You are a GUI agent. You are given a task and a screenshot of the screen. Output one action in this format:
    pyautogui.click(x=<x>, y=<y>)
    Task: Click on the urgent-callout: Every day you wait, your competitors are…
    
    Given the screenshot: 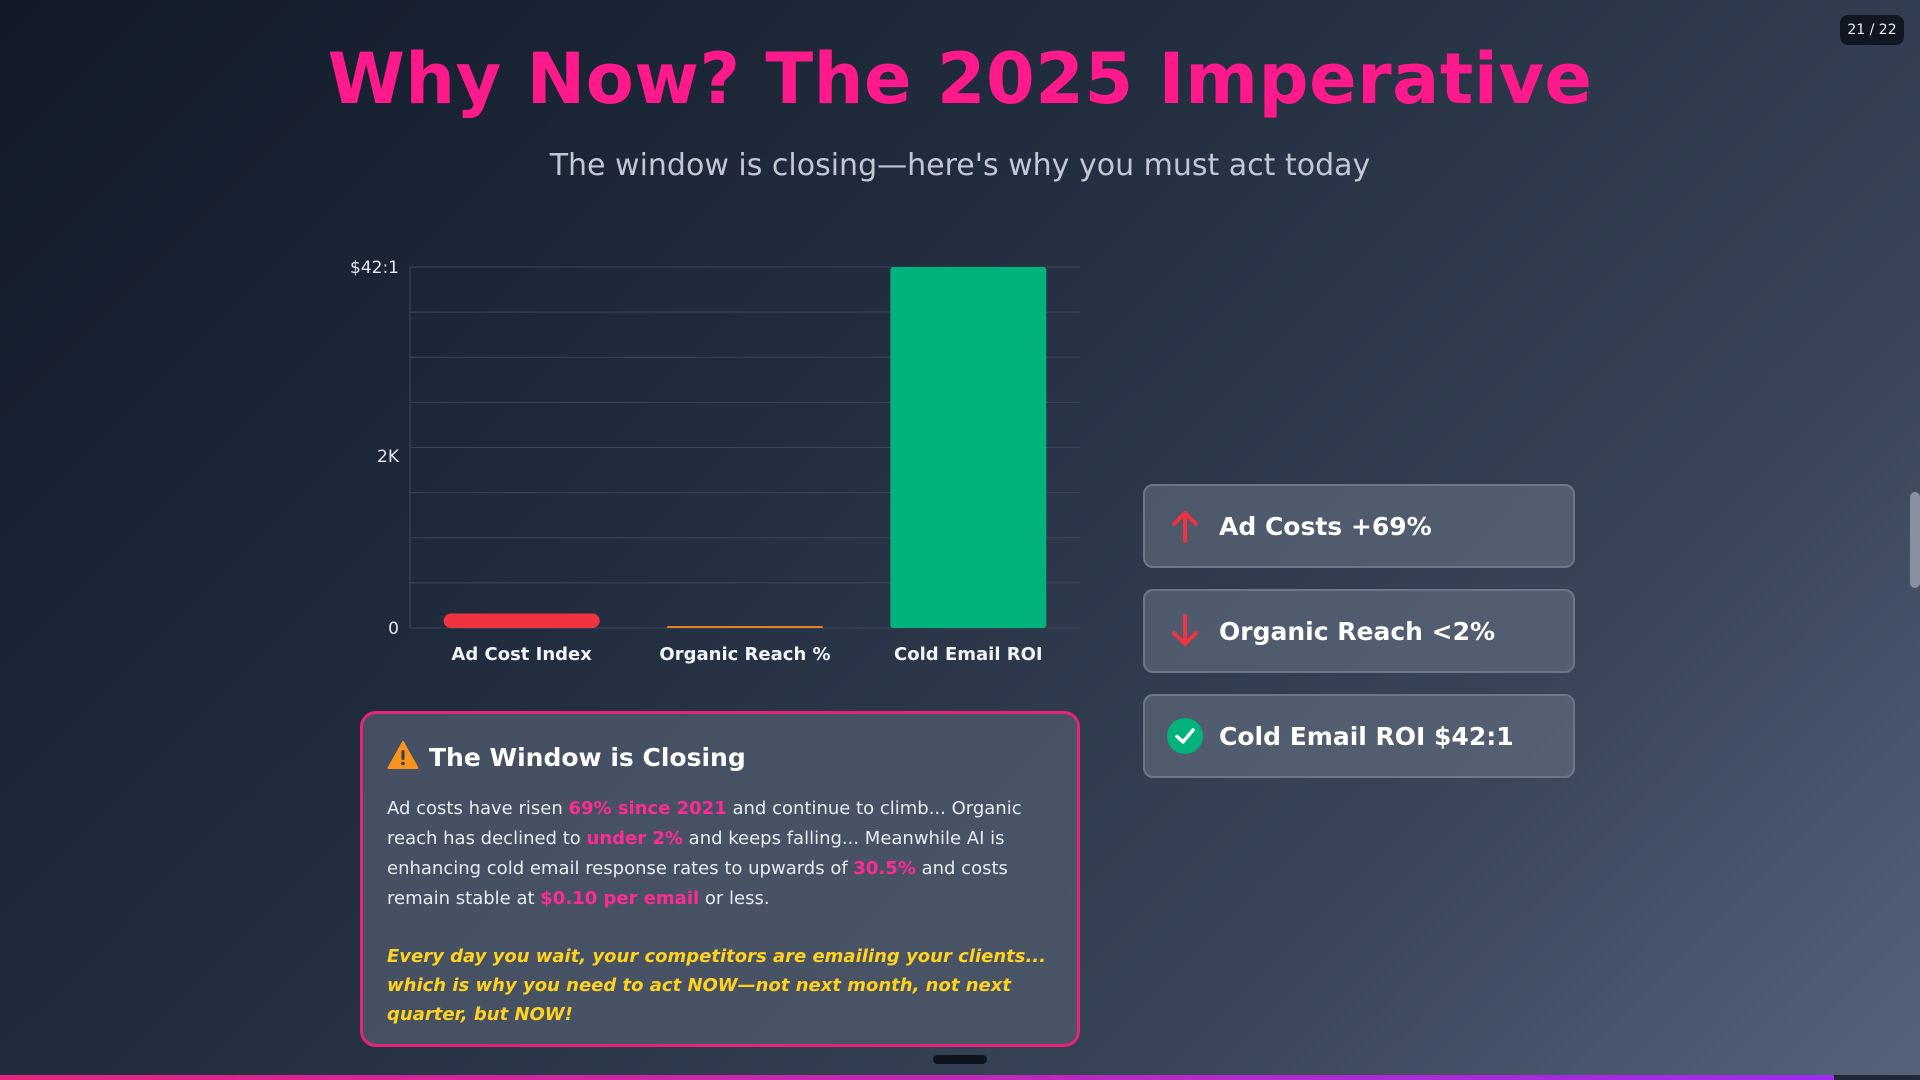 What is the action you would take?
    pyautogui.click(x=716, y=985)
    